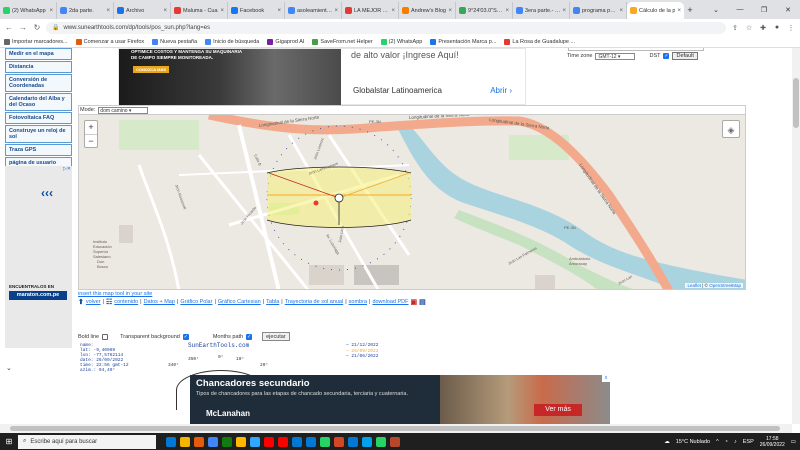 The height and width of the screenshot is (450, 800). What do you see at coordinates (748, 442) in the screenshot?
I see `language-indicator: ESP` at bounding box center [748, 442].